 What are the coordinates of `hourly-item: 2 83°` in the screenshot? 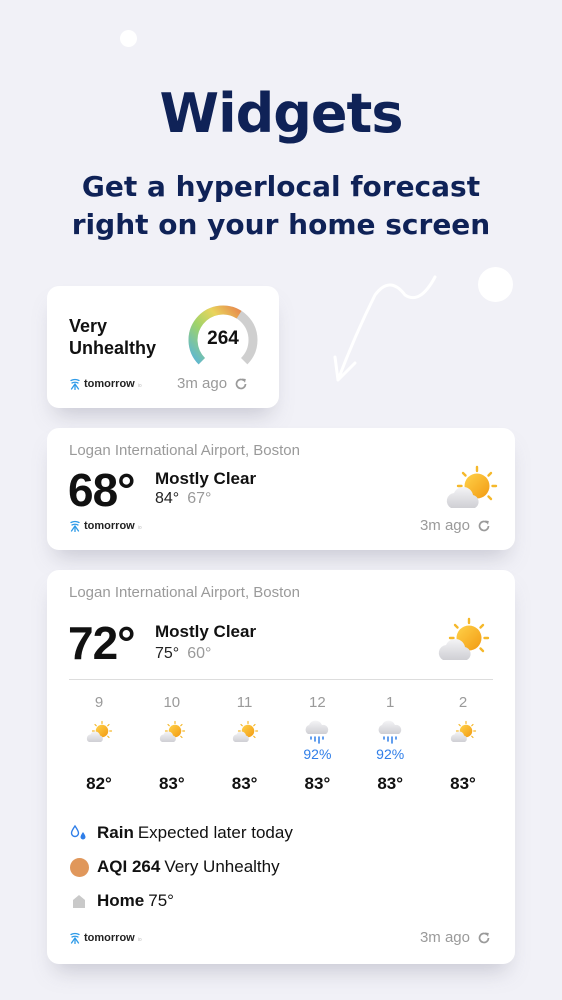 It's located at (463, 744).